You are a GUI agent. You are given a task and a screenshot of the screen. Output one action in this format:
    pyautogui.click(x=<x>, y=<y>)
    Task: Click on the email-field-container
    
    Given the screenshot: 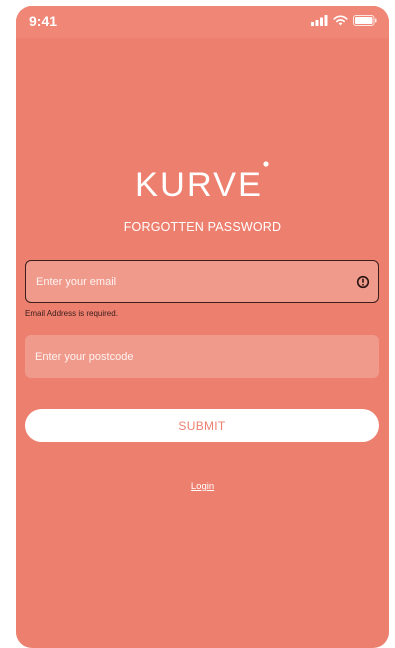 What is the action you would take?
    pyautogui.click(x=202, y=281)
    